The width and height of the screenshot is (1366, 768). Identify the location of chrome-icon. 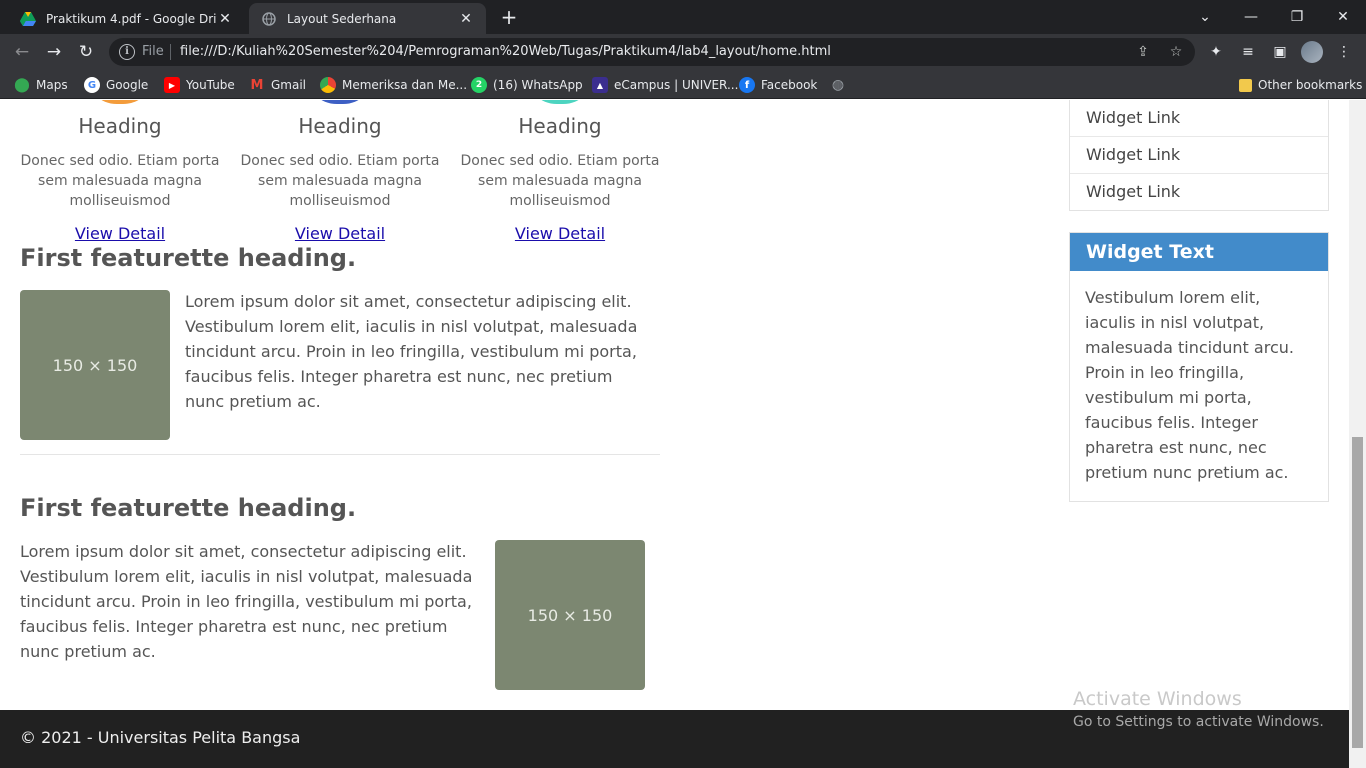
(328, 85).